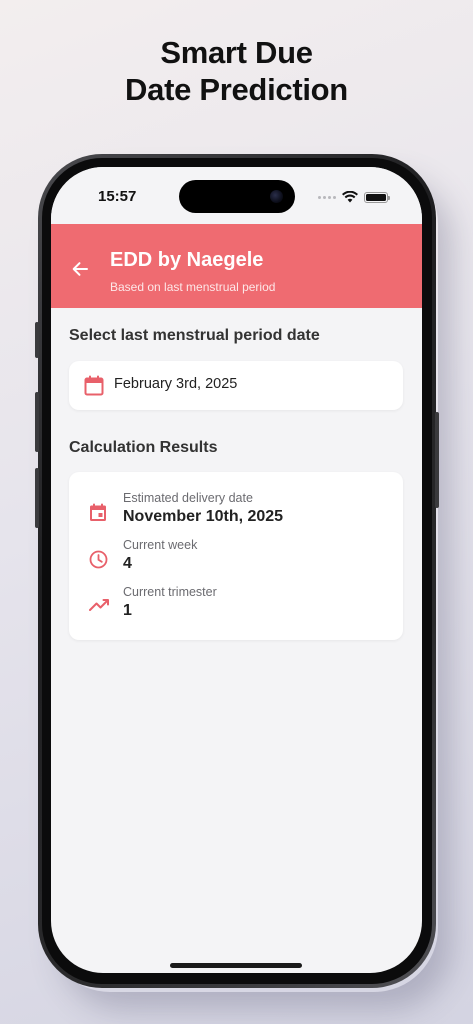 The image size is (473, 1024). I want to click on lmp-date-picker: February 3rd, 2025, so click(236, 385).